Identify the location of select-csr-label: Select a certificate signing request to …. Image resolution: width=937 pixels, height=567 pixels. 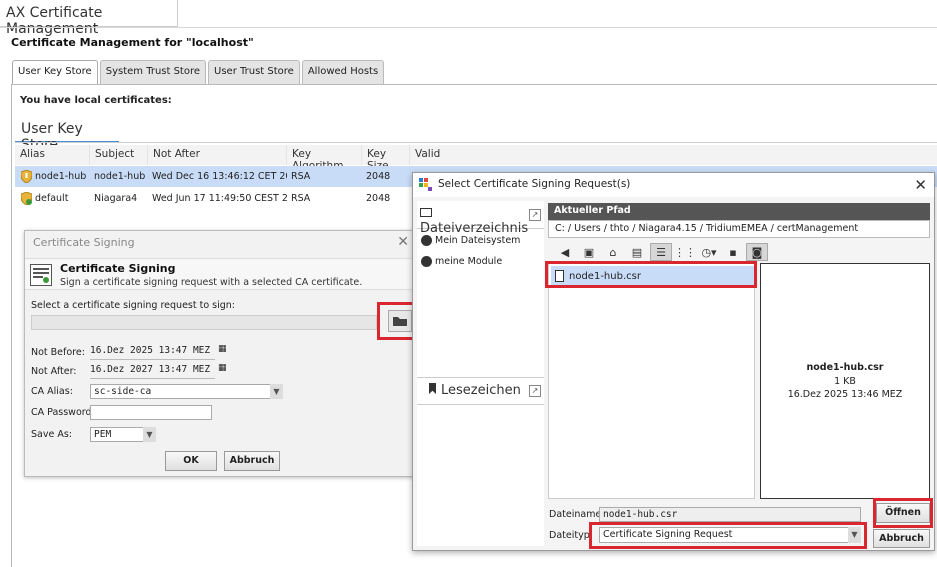
(133, 305).